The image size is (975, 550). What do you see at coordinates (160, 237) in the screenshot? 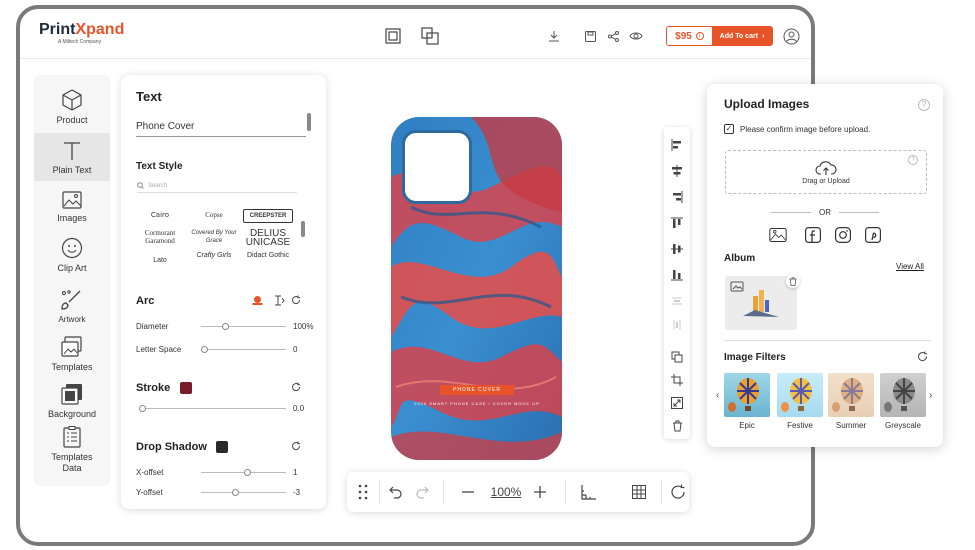
I see `font-option: Cormorant Garamond` at bounding box center [160, 237].